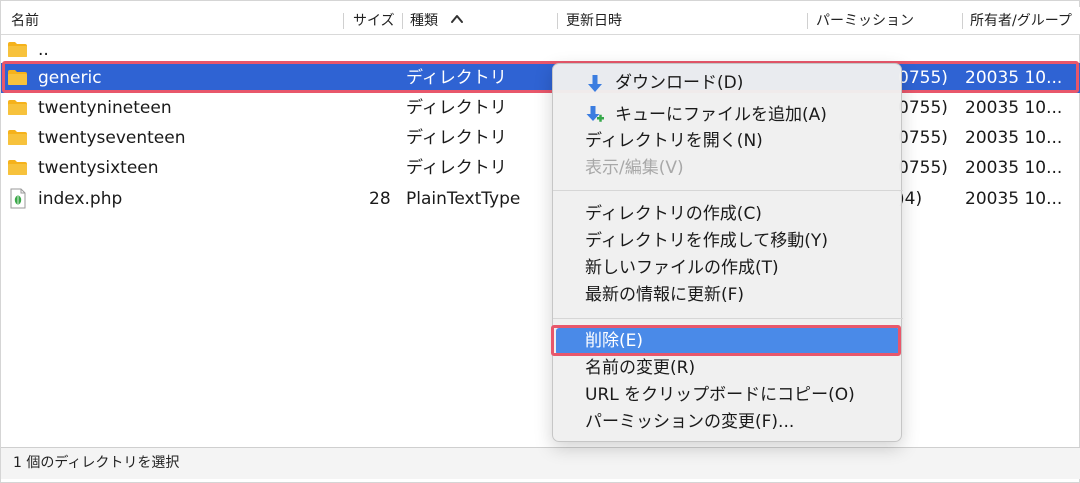 This screenshot has height=483, width=1080. I want to click on file-name: twentynineteen, so click(105, 108).